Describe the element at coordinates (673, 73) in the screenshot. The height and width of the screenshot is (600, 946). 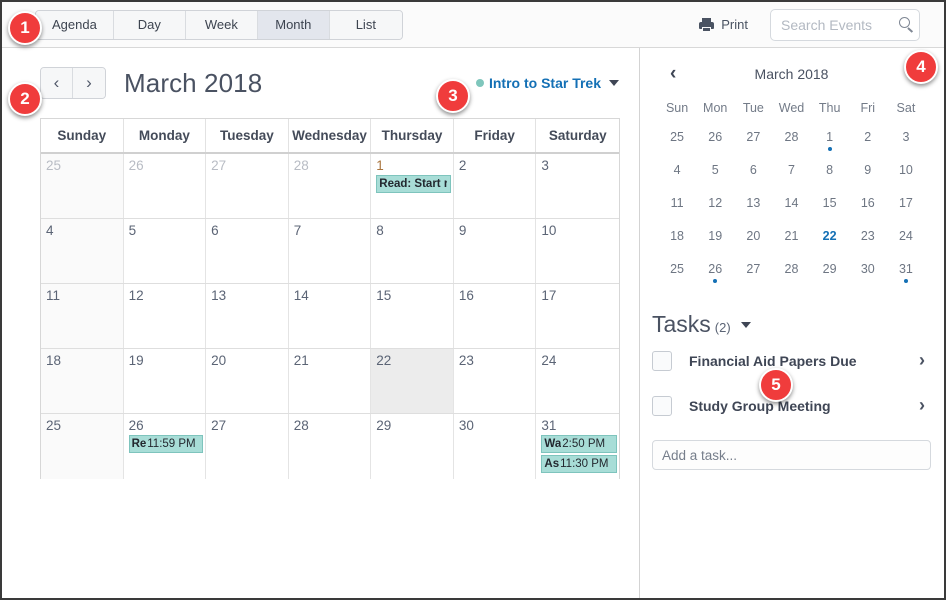
I see `mini-prev-button: ‹` at that location.